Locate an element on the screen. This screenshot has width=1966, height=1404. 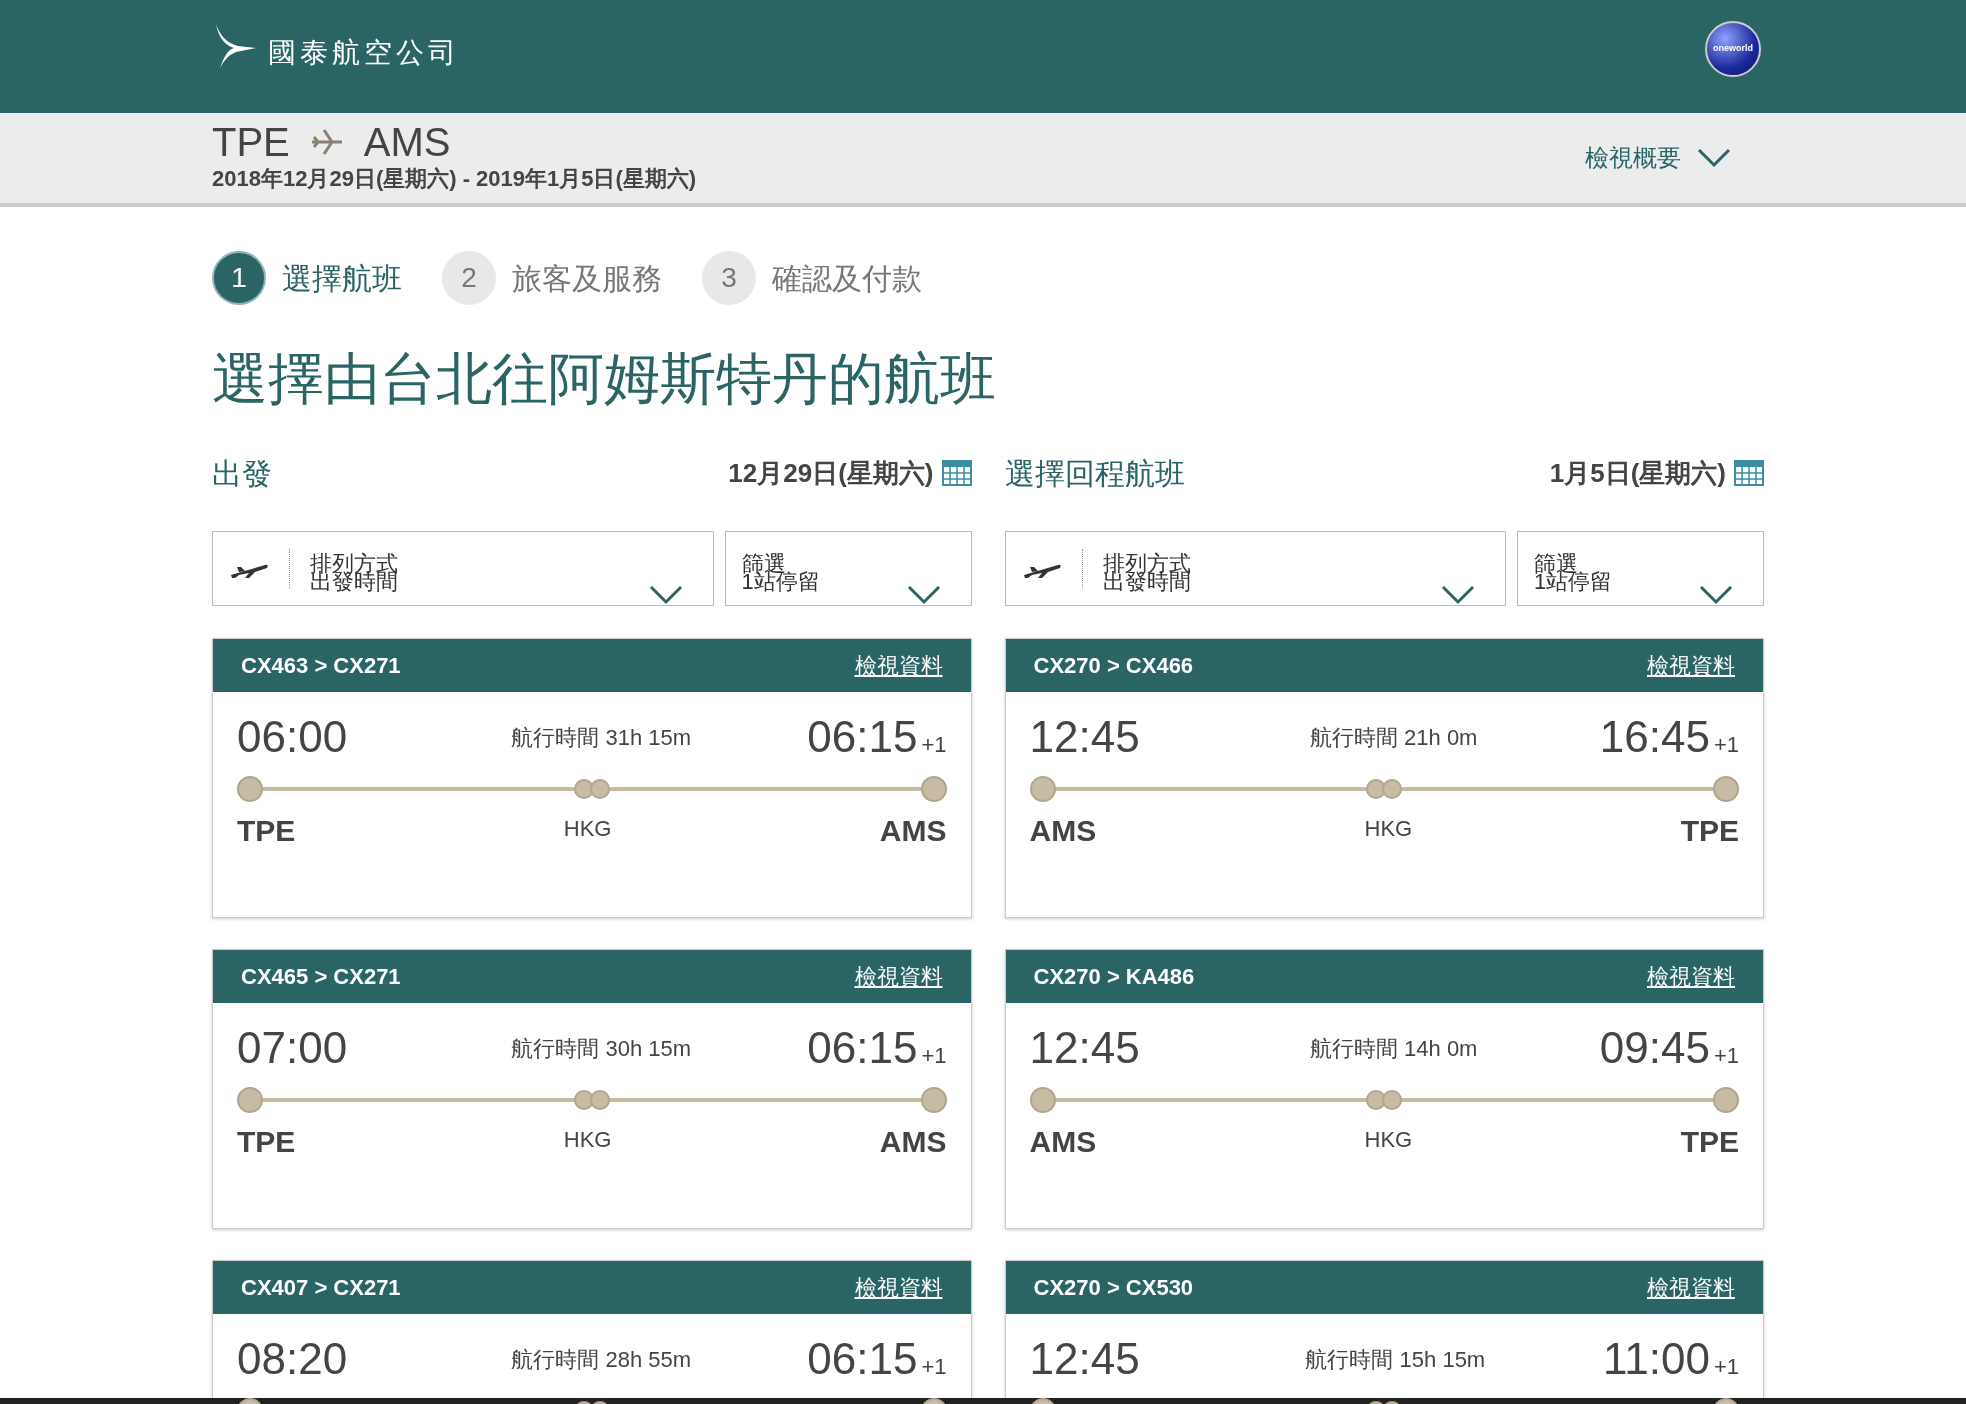
flight-duration: 航行時間 14h 0m is located at coordinates (1393, 1048).